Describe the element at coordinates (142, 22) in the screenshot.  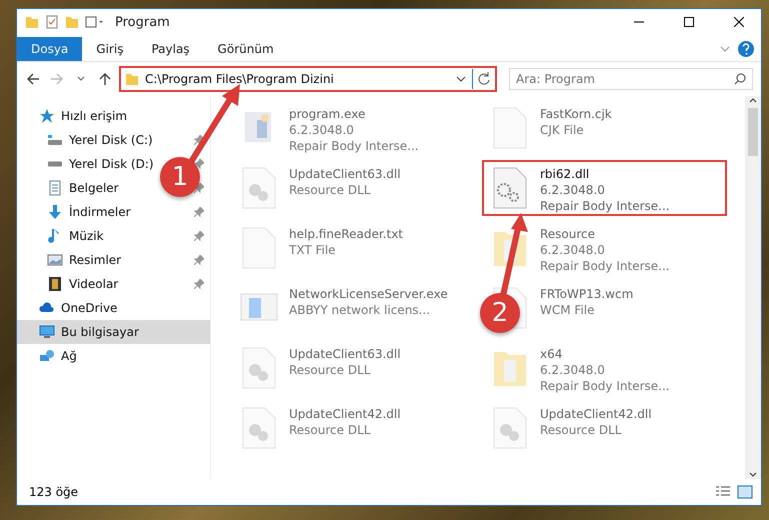
I see `window-title: Program` at that location.